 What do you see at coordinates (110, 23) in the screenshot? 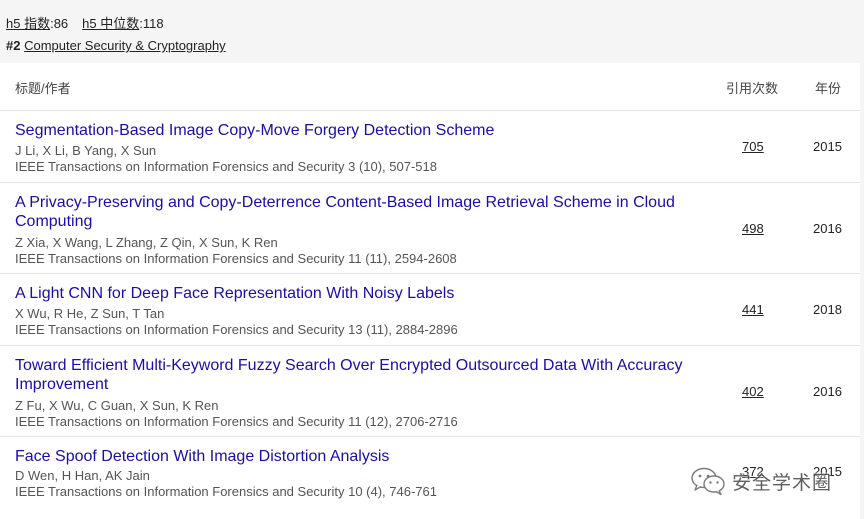
I see `h5-median-link: h5 中位数` at bounding box center [110, 23].